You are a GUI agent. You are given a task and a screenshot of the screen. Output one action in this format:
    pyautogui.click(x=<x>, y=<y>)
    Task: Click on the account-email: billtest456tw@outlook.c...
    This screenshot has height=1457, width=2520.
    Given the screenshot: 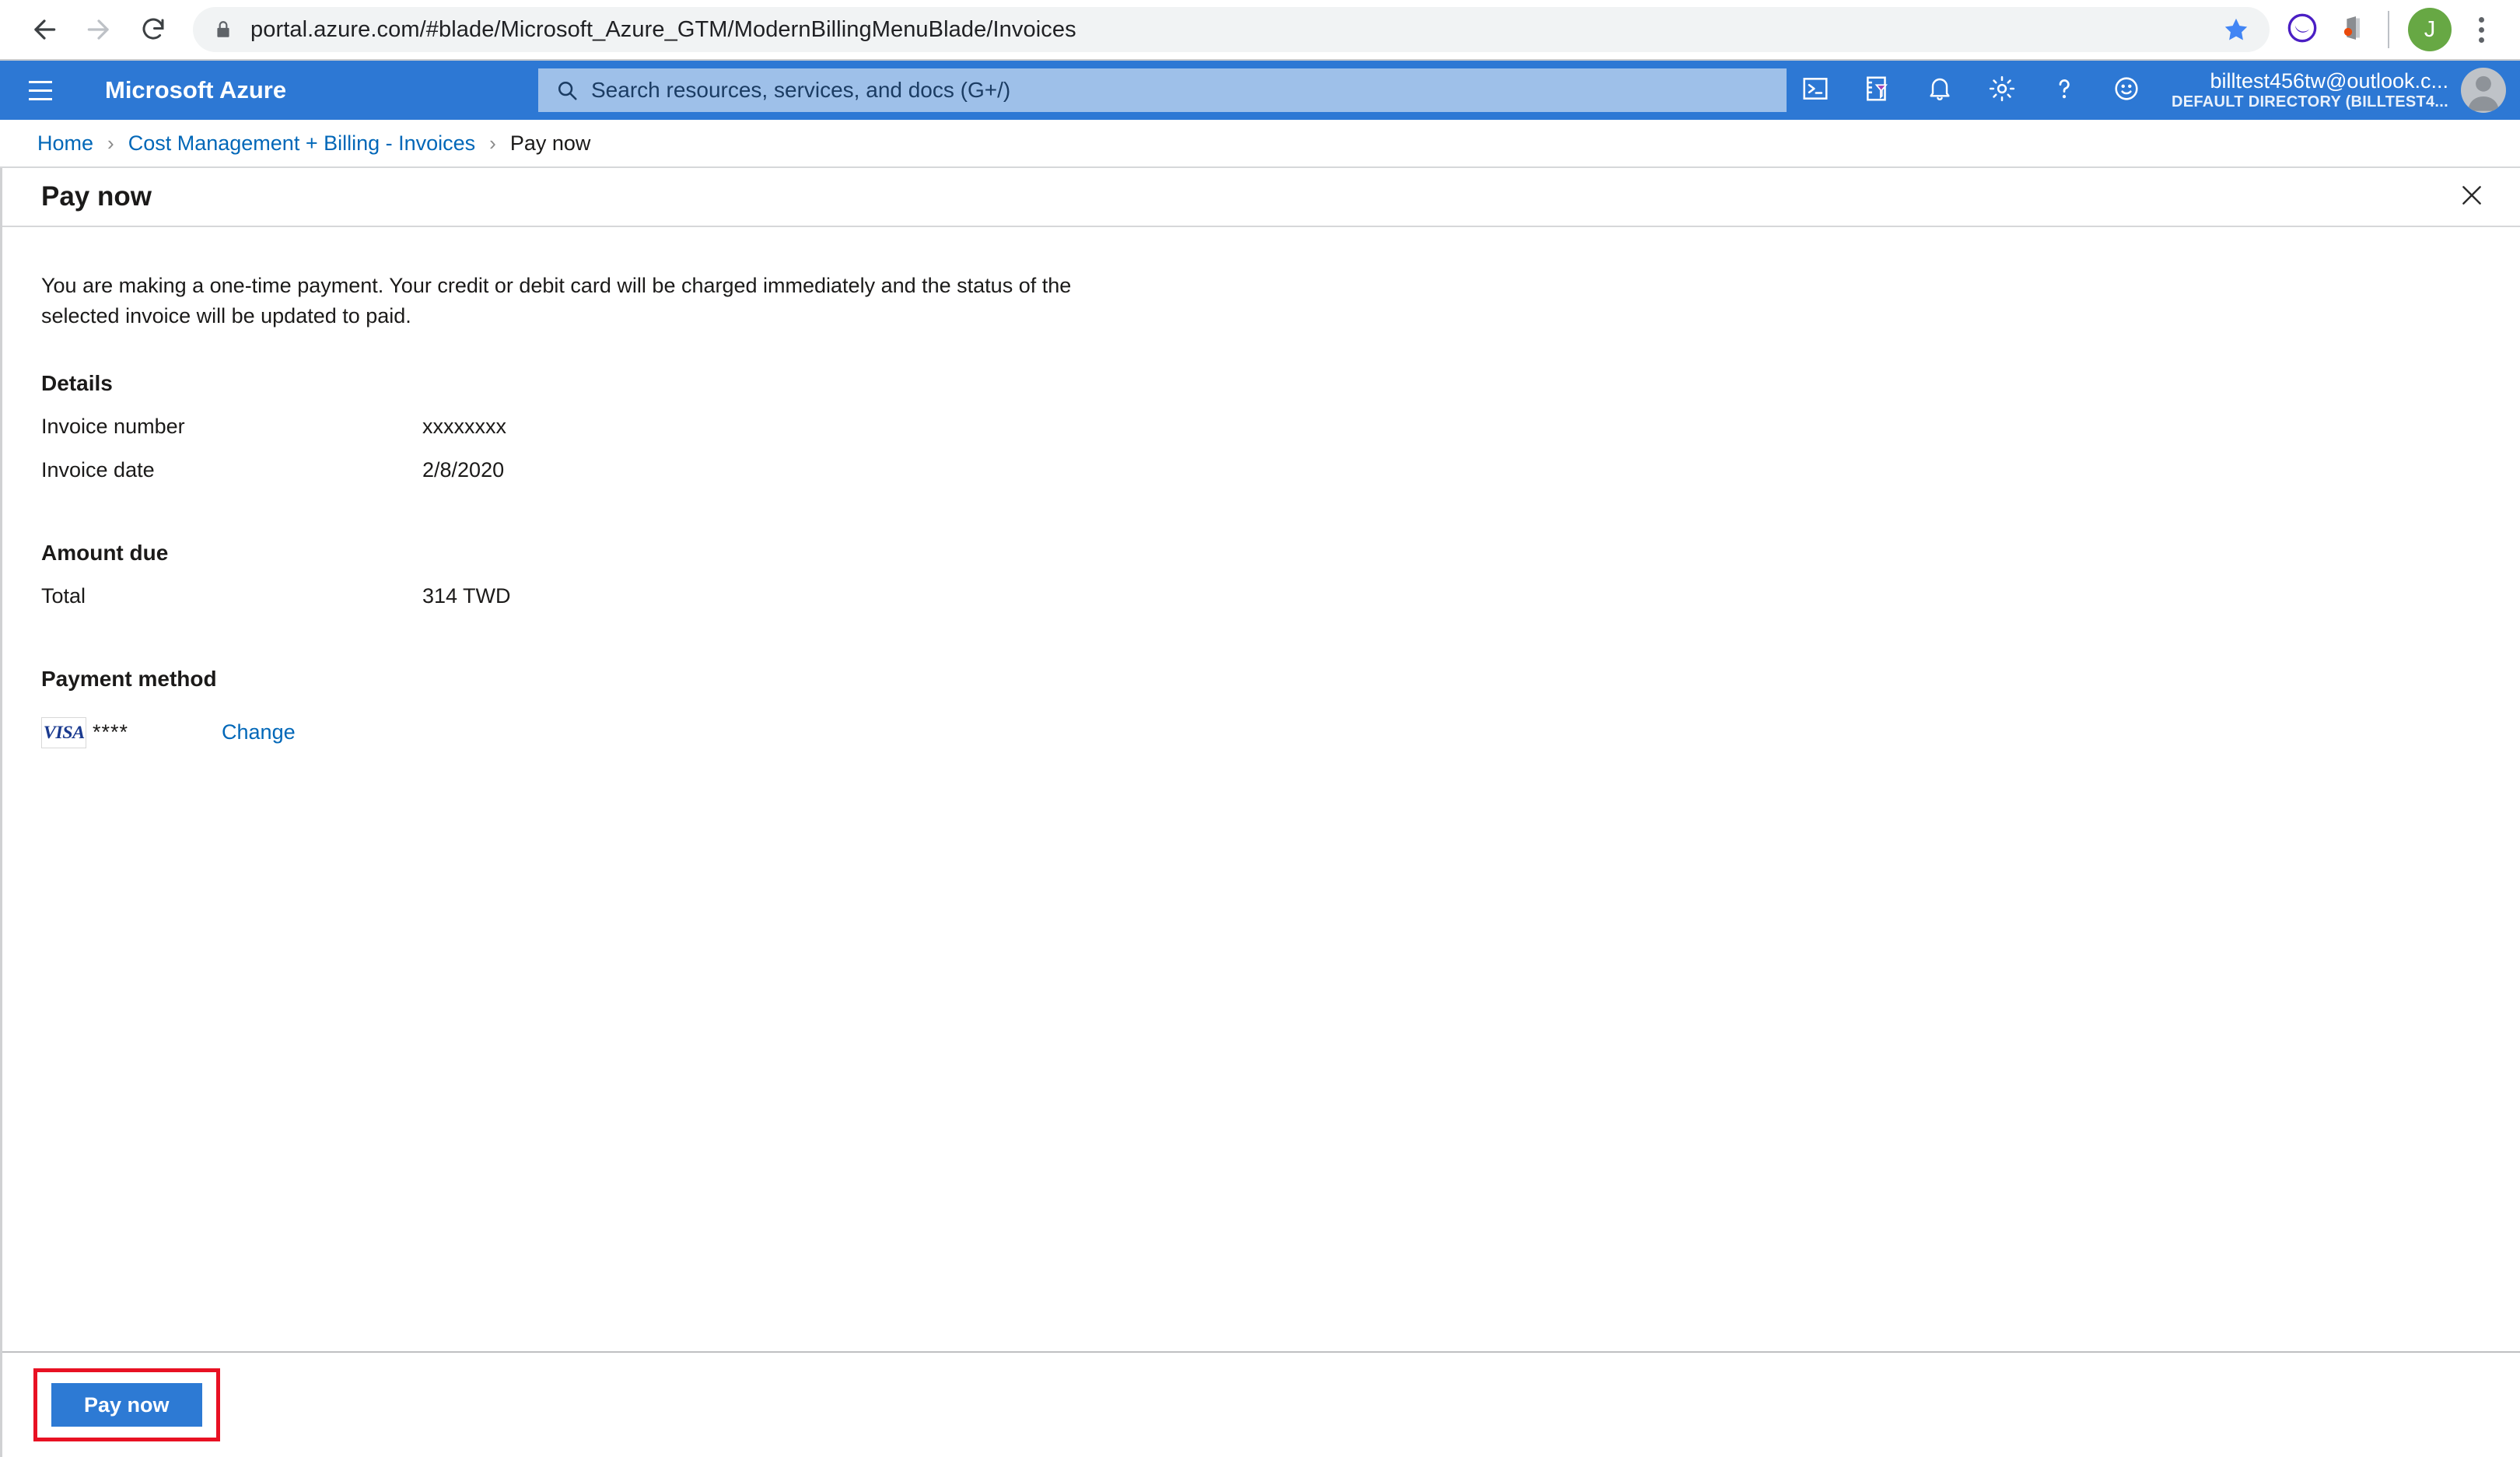 What is the action you would take?
    pyautogui.click(x=2329, y=80)
    